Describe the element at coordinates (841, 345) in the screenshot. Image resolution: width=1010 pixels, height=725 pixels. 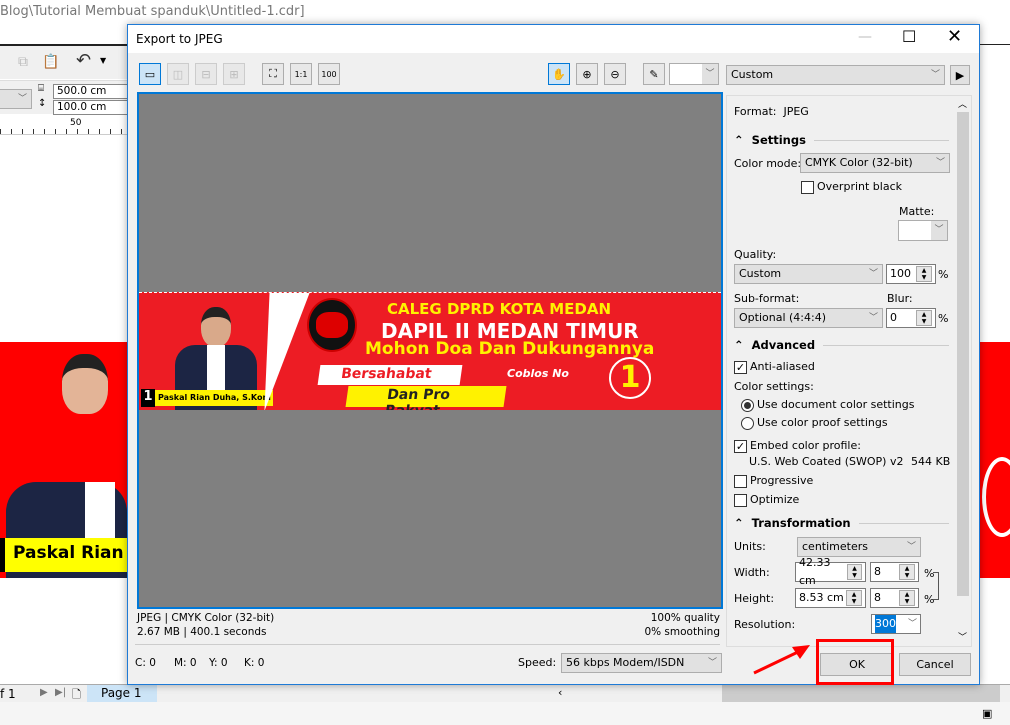
I see `advanced-section: ⌃ Advanced` at that location.